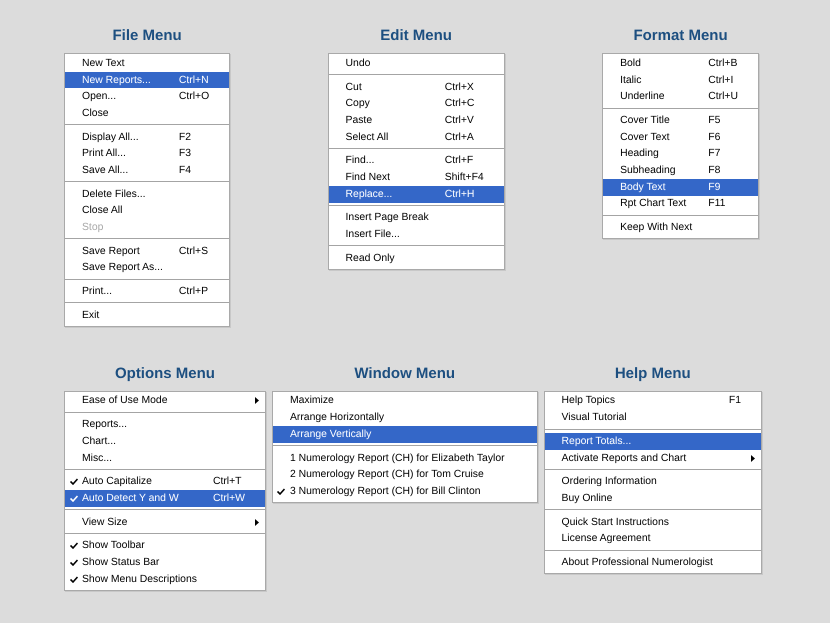 The image size is (830, 623). I want to click on menu-item: Close All, so click(147, 211).